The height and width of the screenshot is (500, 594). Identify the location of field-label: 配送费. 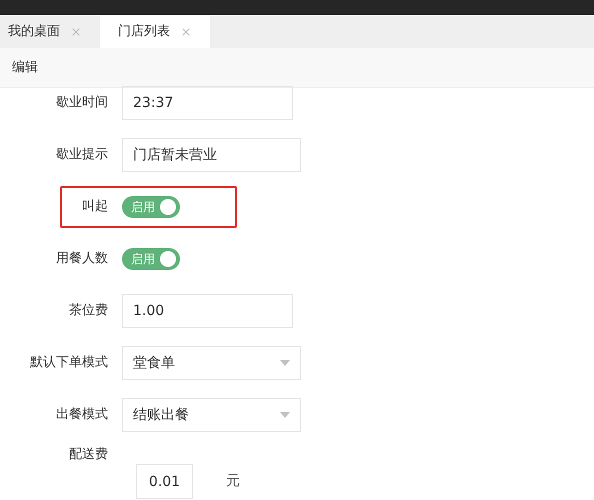
(88, 455).